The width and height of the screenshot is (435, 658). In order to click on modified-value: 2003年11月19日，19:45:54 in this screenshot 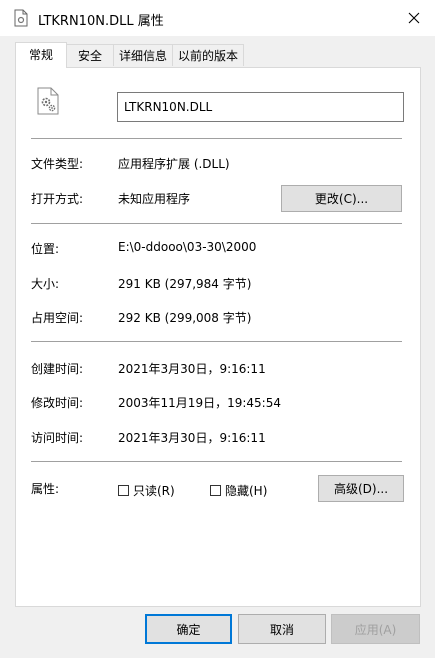, I will do `click(199, 403)`.